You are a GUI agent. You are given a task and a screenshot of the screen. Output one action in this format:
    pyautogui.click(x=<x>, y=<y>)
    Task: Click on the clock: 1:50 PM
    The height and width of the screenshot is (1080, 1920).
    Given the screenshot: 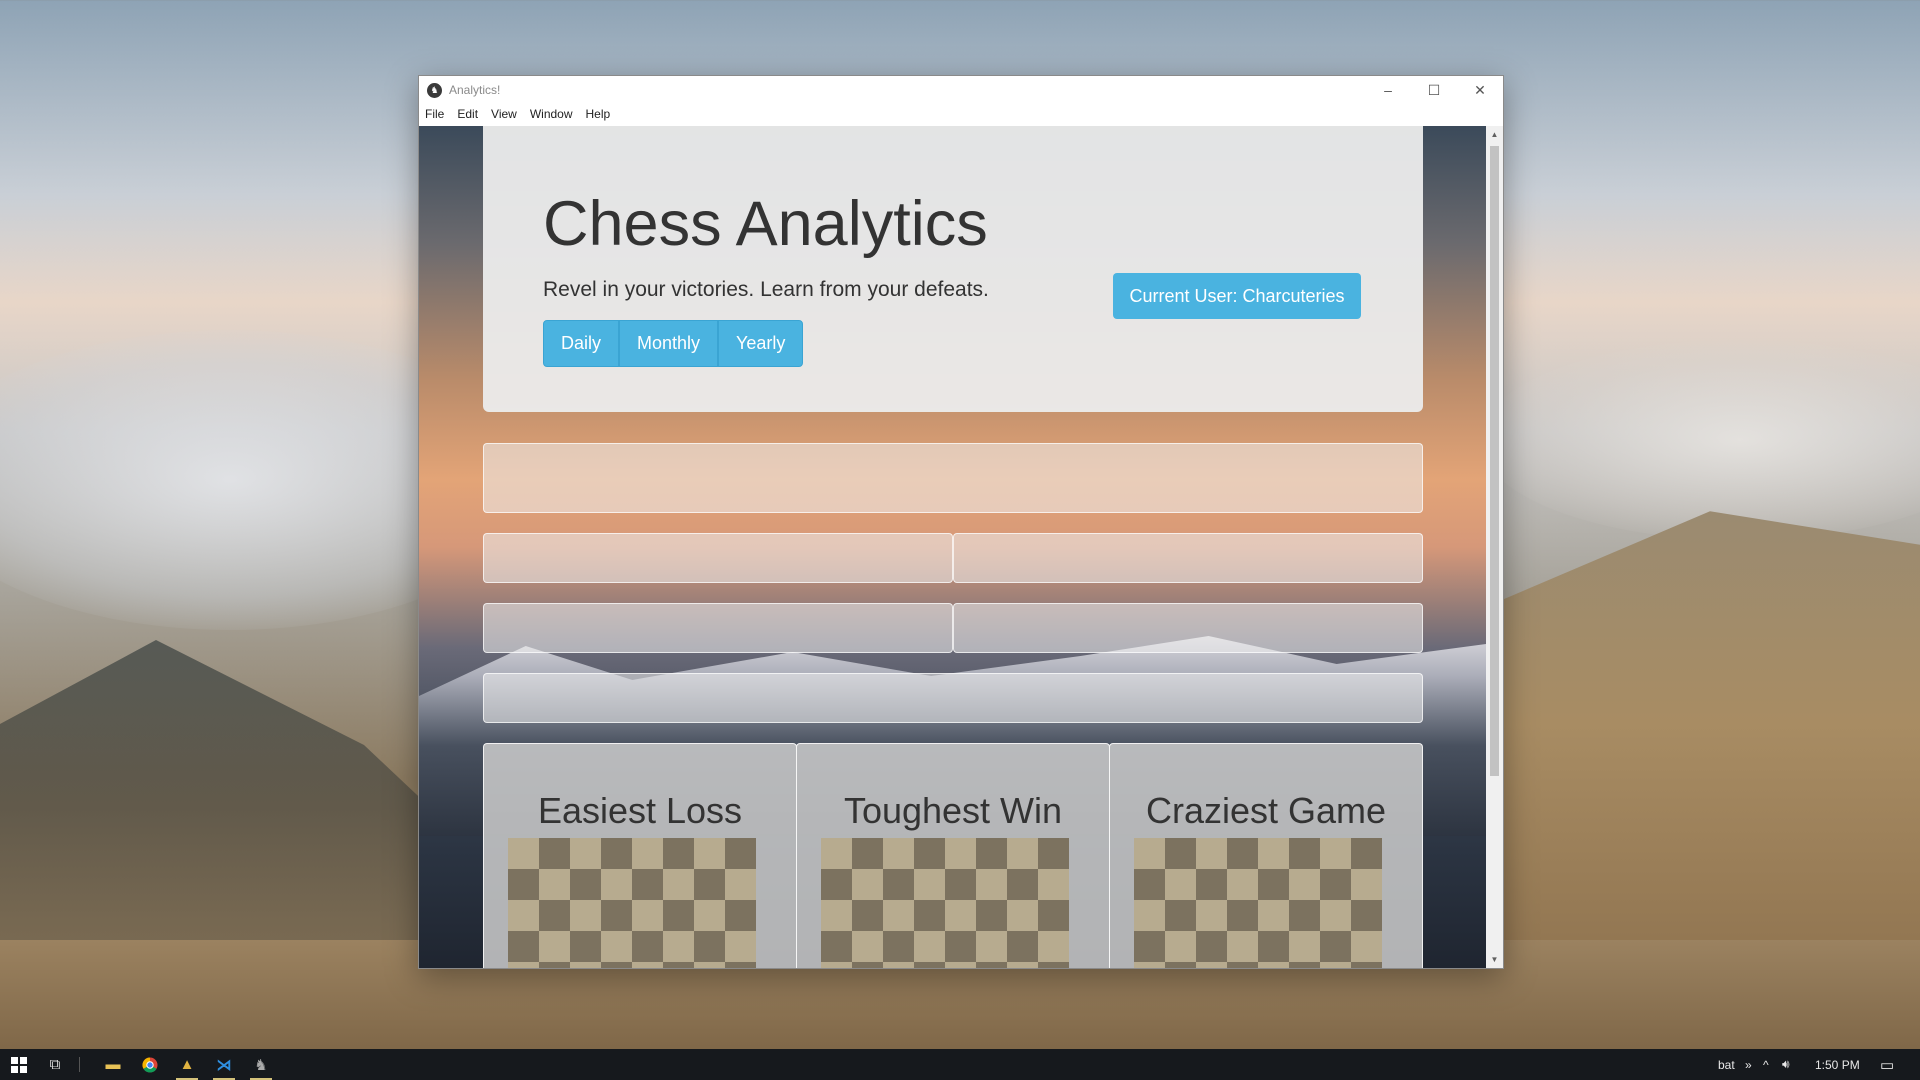 What is the action you would take?
    pyautogui.click(x=1837, y=1064)
    